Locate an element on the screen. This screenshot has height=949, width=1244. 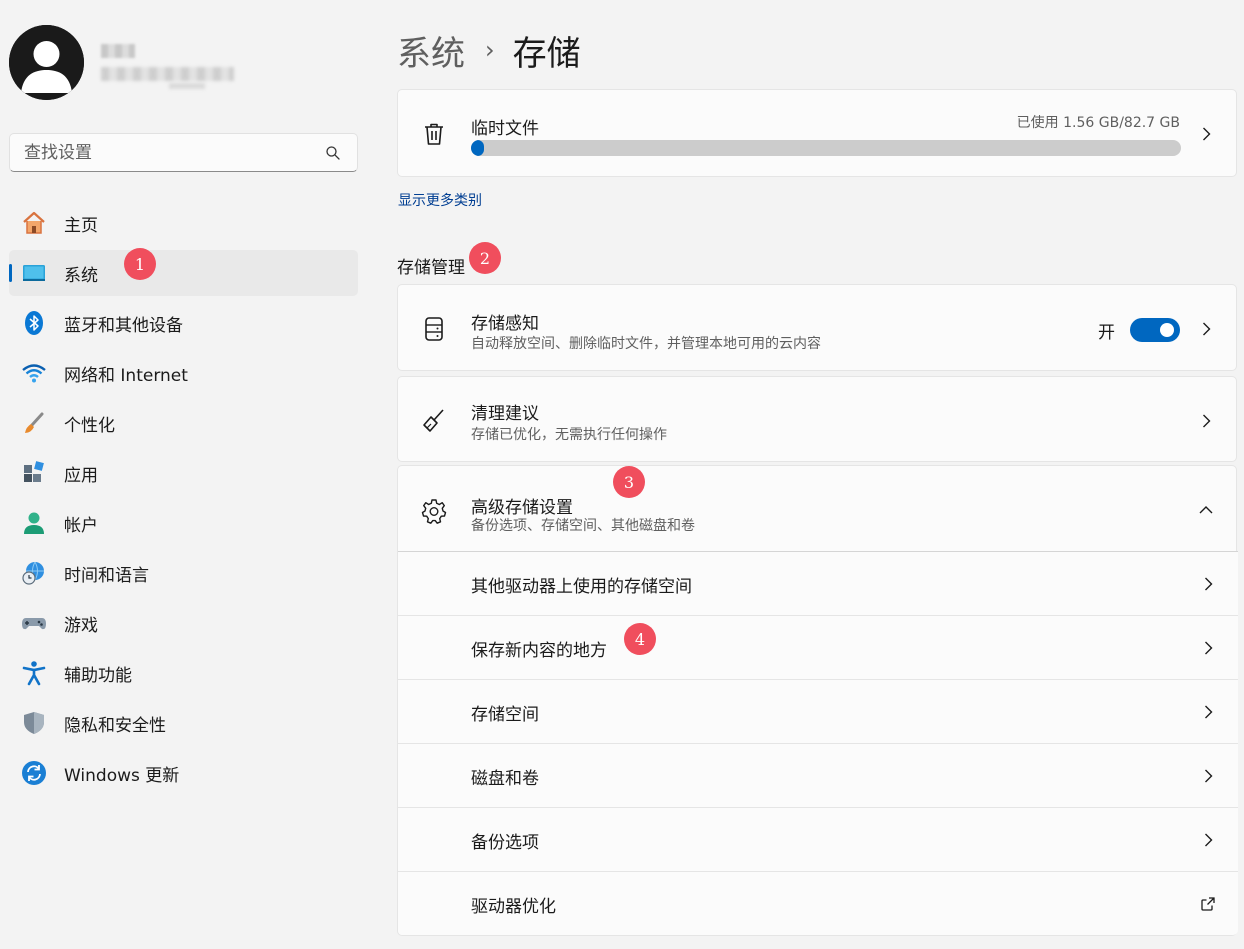
sidebar-item-label: 网络和 Internet is located at coordinates (126, 375).